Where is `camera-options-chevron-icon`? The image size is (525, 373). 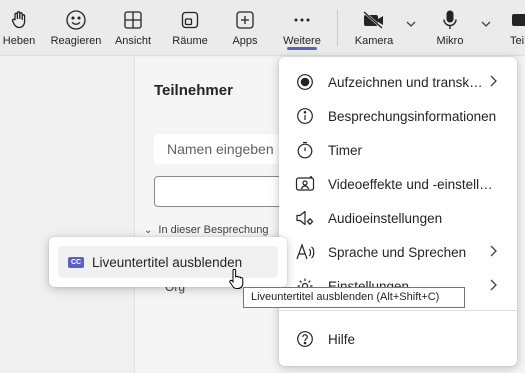
camera-options-chevron-icon is located at coordinates (411, 25).